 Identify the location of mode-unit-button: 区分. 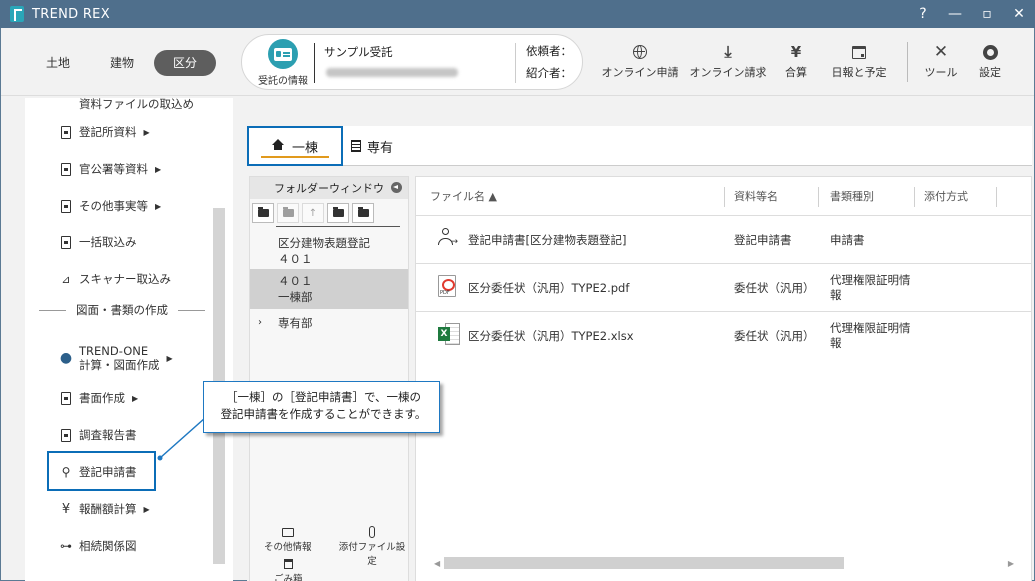
(185, 63).